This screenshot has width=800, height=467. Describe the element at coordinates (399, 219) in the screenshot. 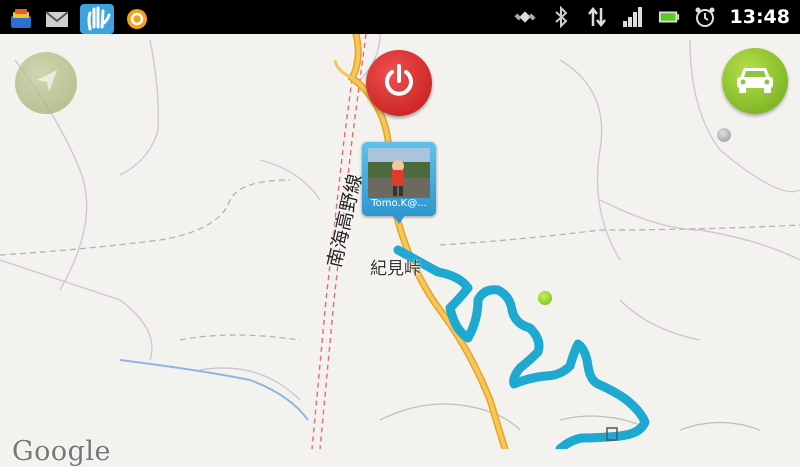

I see `marker-pointer` at that location.